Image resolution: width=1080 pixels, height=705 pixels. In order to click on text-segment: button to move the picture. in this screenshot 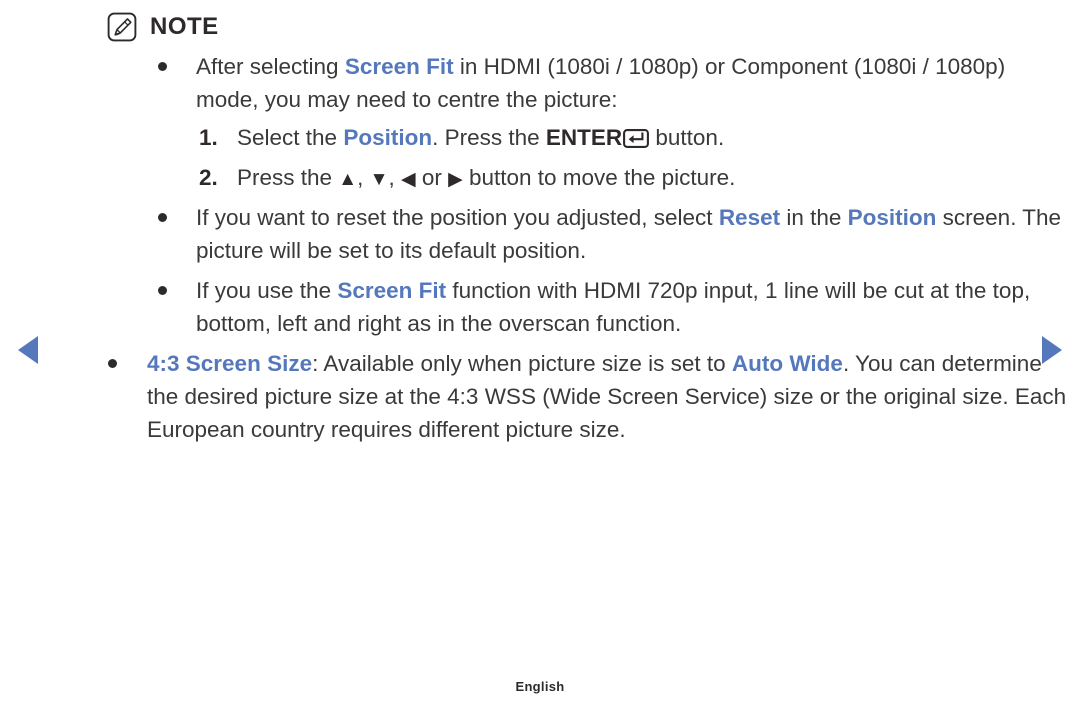, I will do `click(599, 177)`.